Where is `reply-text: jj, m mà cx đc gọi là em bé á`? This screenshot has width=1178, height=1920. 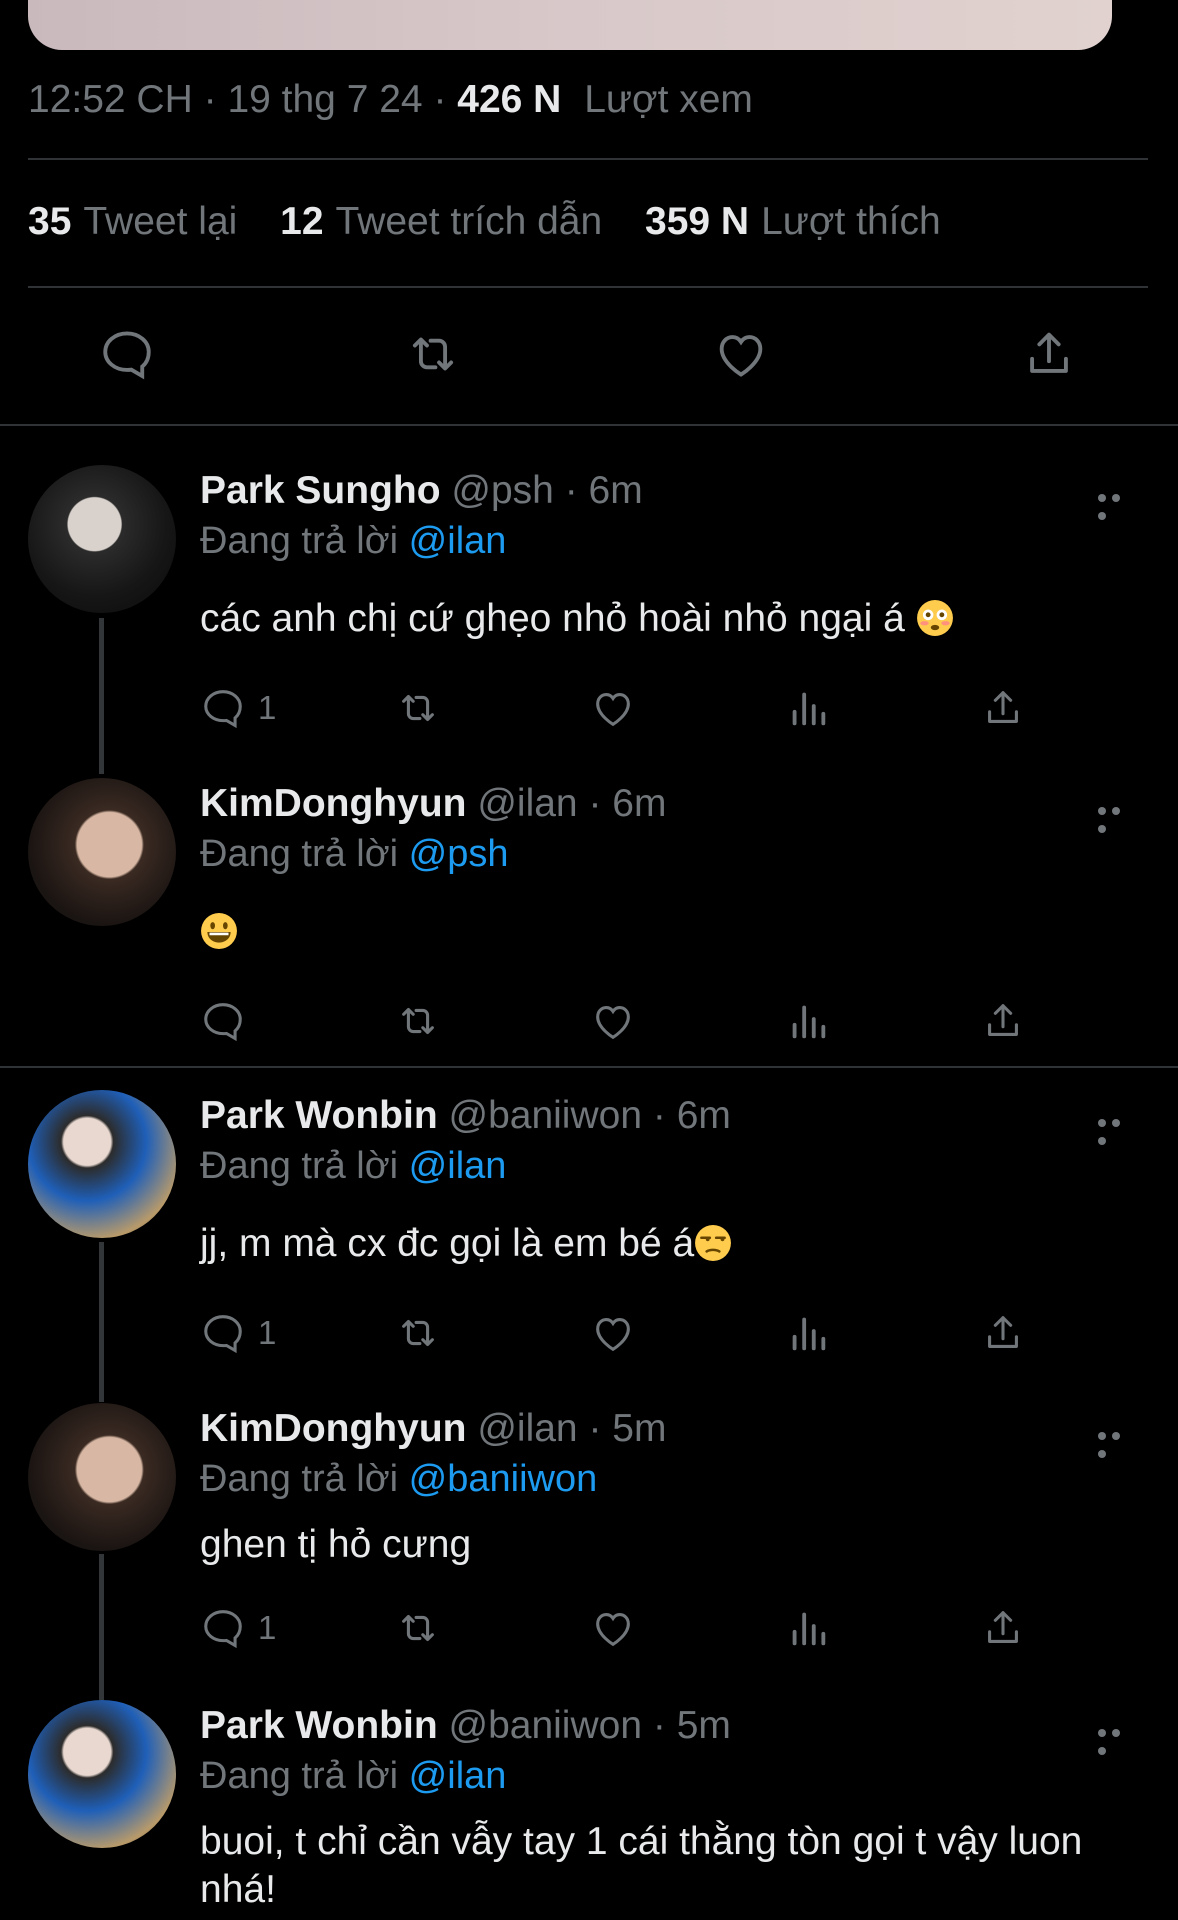
reply-text: jj, m mà cx đc gọi là em bé á is located at coordinates (447, 1243).